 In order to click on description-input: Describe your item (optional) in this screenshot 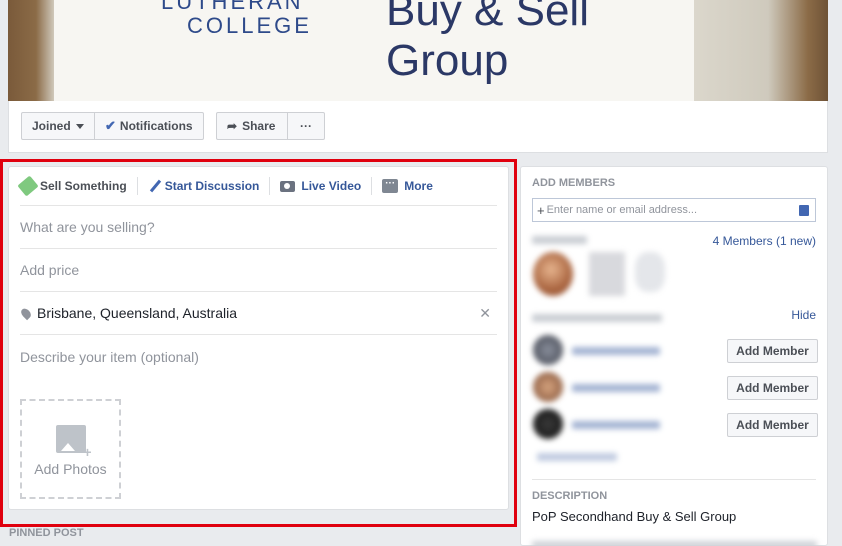, I will do `click(258, 356)`.